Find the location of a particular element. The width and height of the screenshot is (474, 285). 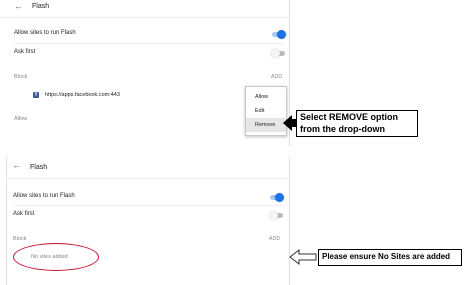

empty-block-list-text: No sites added is located at coordinates (49, 257).